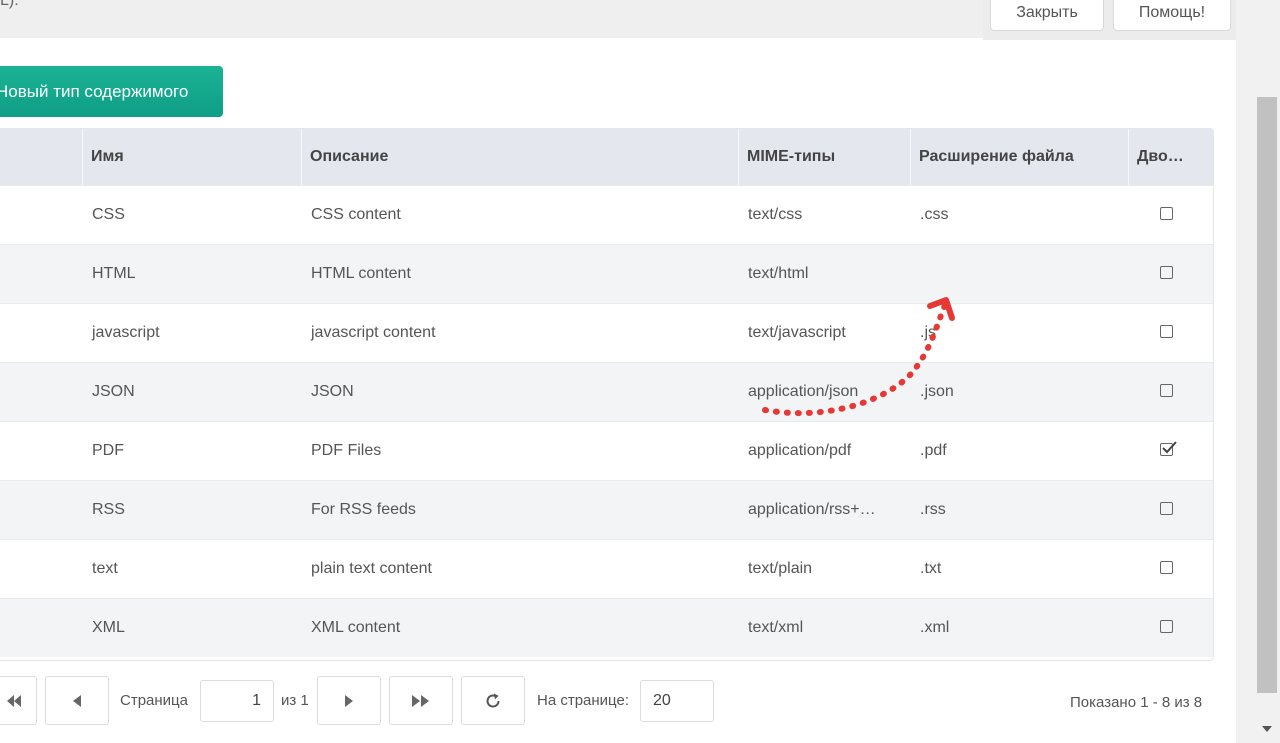 This screenshot has width=1280, height=743. Describe the element at coordinates (776, 627) in the screenshot. I see `cell-mime: text/xml` at that location.